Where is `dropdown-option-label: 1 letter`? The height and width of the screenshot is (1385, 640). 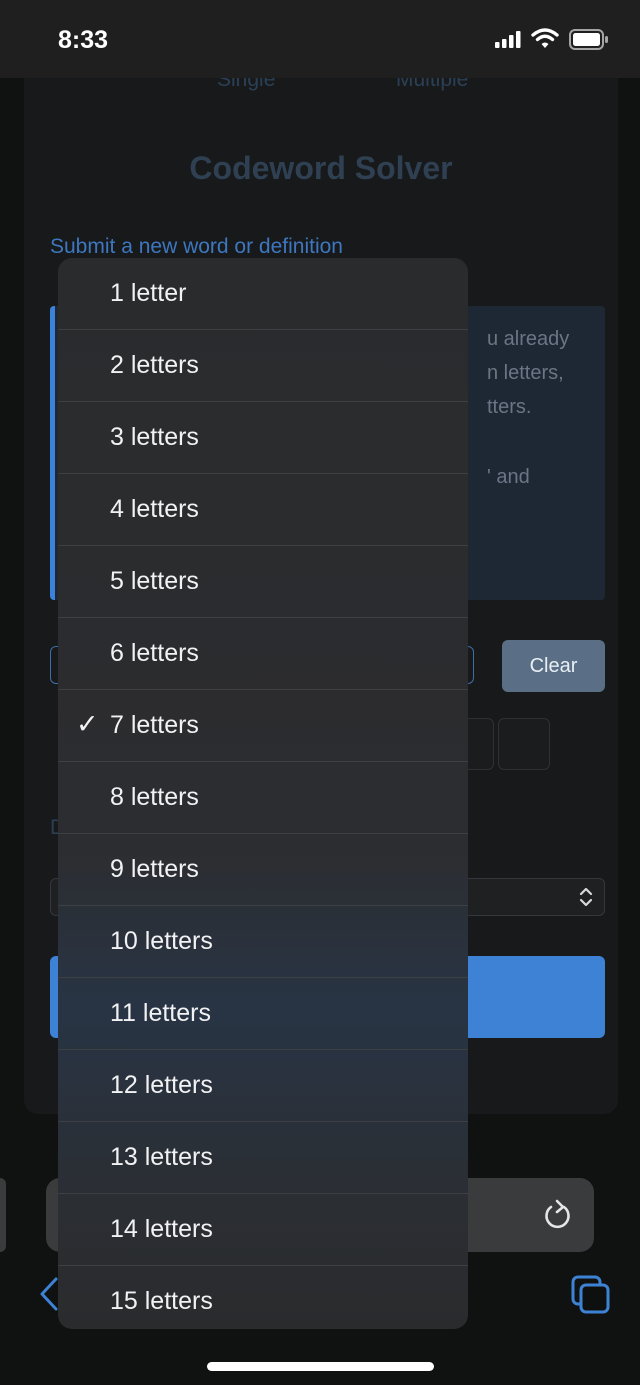
dropdown-option-label: 1 letter is located at coordinates (148, 293).